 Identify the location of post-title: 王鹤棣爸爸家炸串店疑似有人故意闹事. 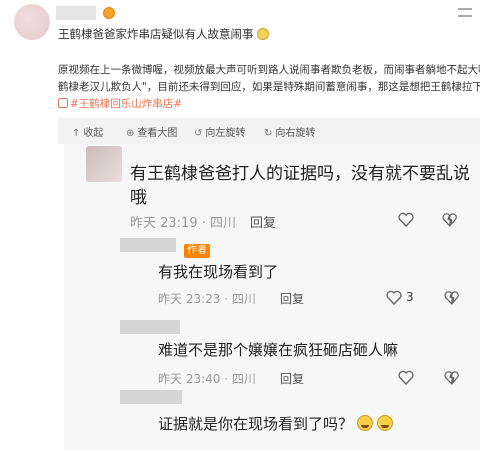
(163, 34).